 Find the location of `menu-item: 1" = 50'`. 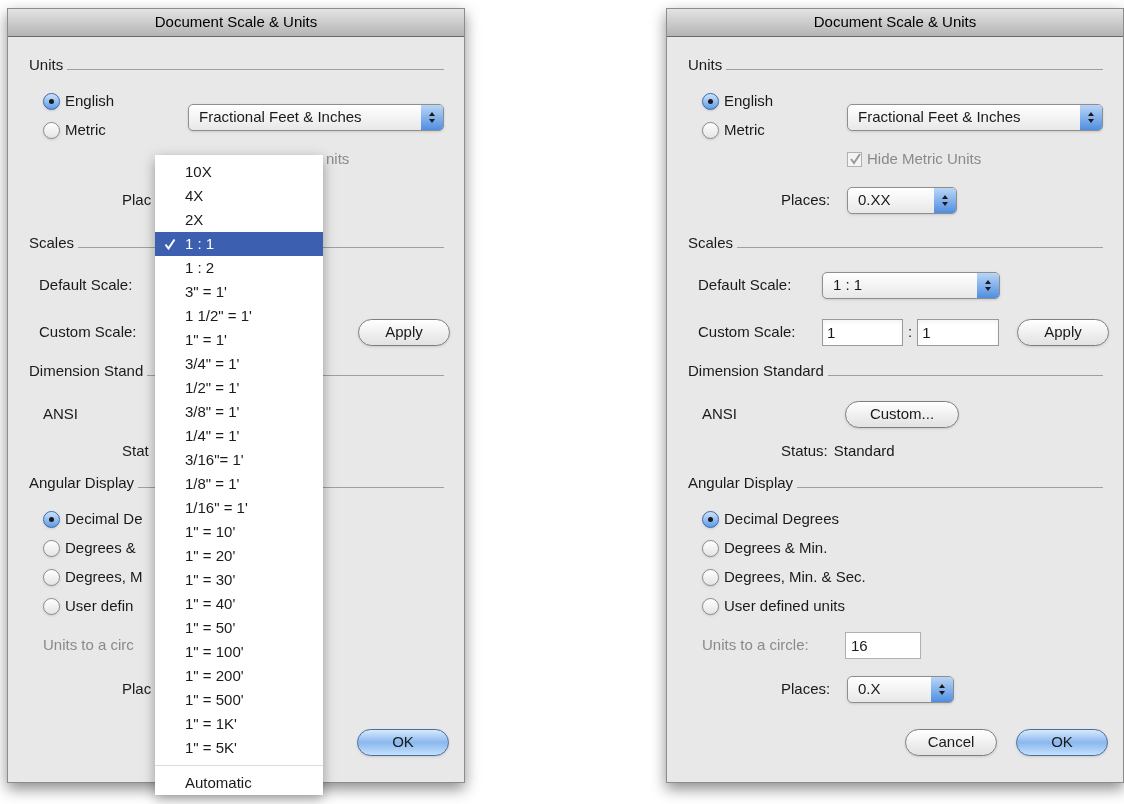

menu-item: 1" = 50' is located at coordinates (239, 628).